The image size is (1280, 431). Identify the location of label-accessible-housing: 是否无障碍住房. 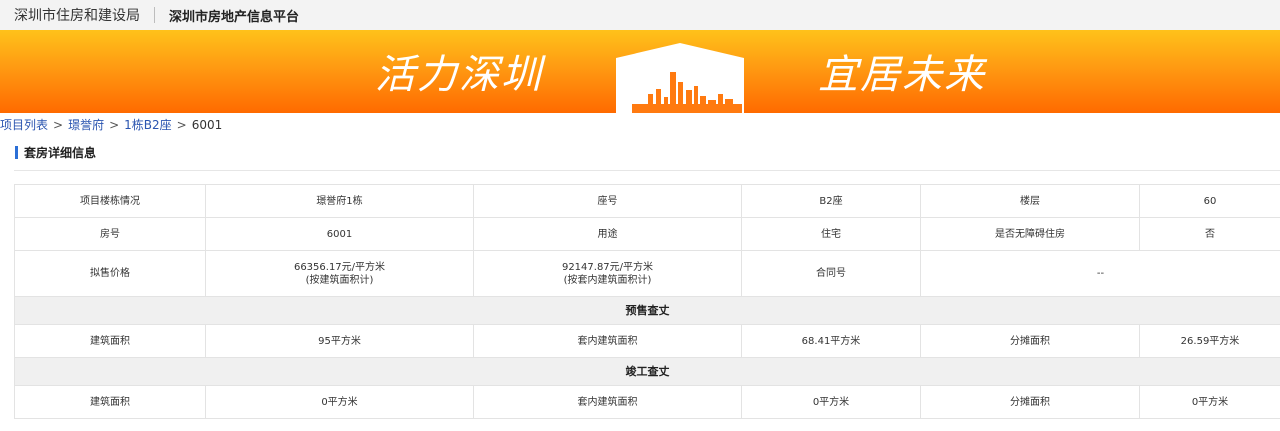
(1030, 234).